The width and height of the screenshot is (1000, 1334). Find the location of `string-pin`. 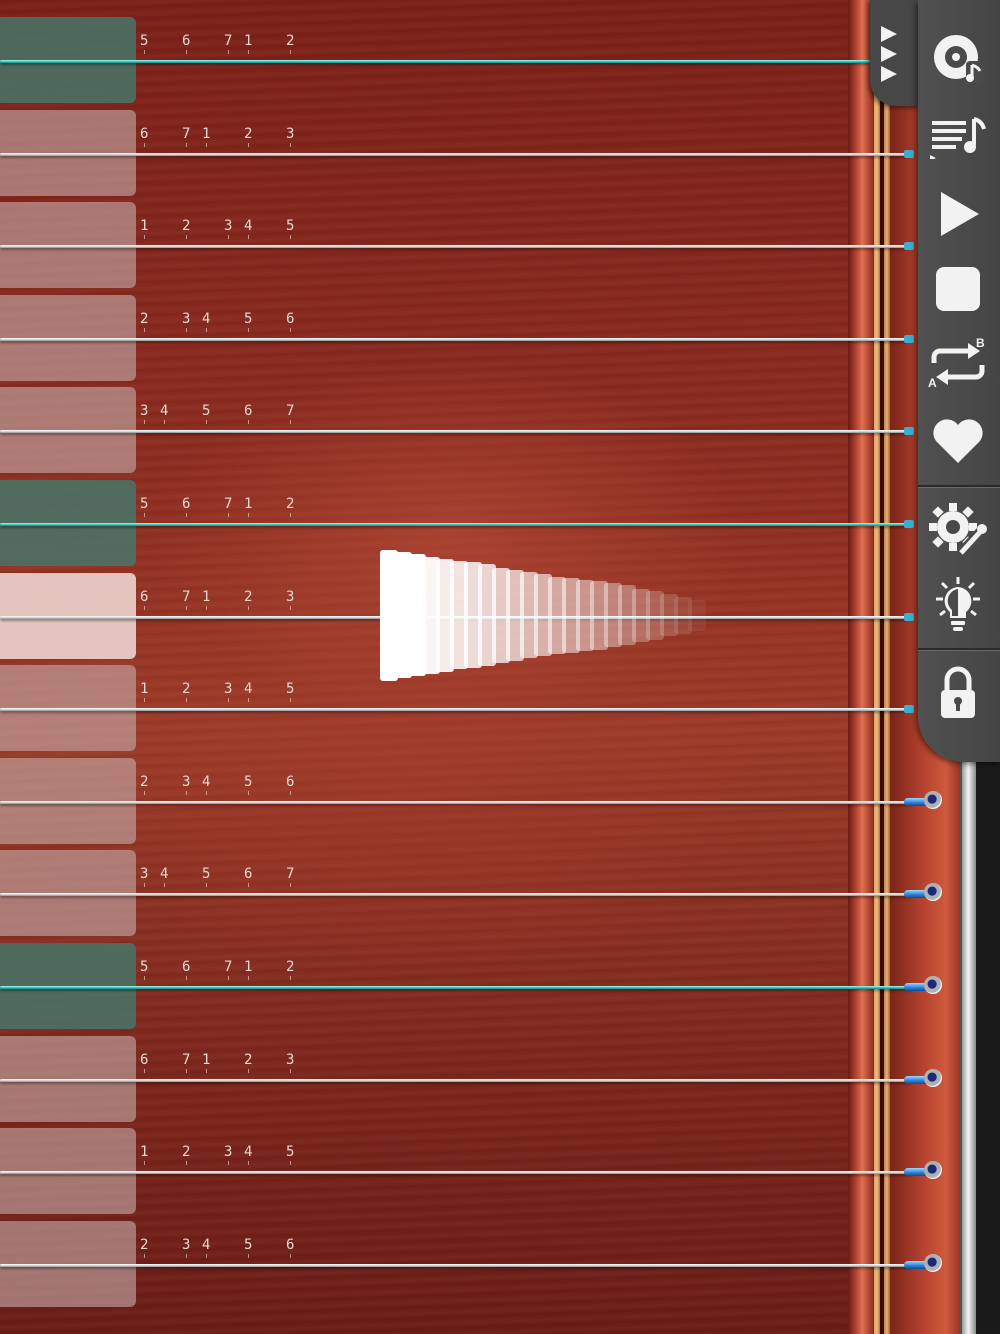

string-pin is located at coordinates (909, 339).